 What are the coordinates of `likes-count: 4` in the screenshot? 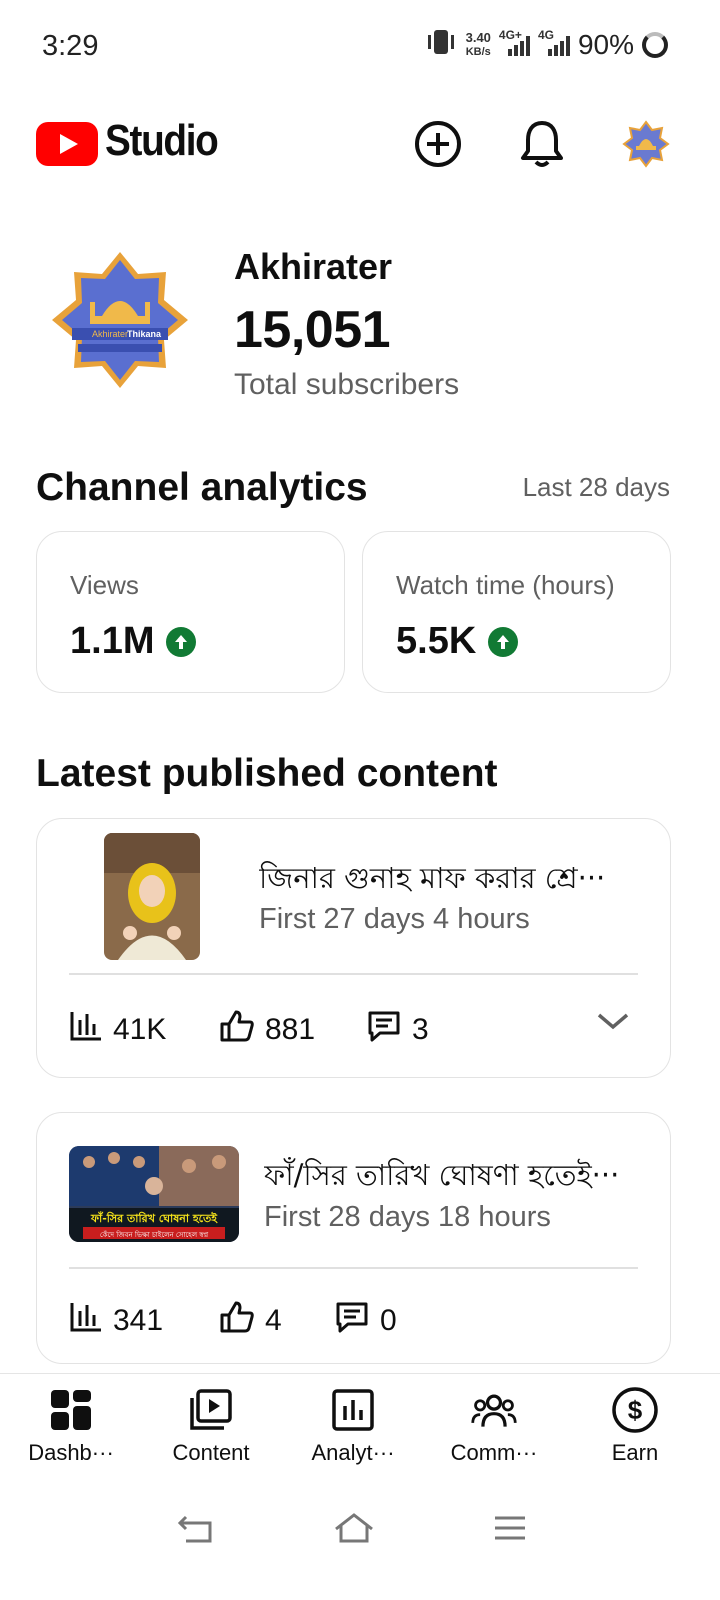 It's located at (273, 1320).